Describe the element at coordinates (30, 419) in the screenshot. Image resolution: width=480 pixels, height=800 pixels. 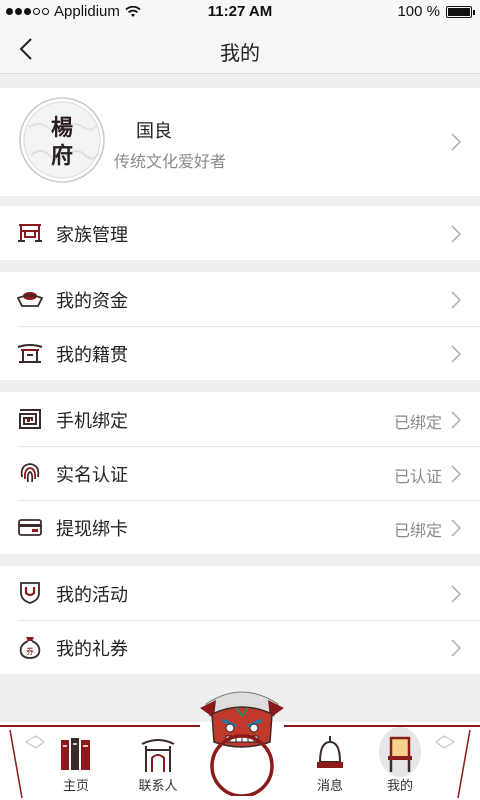
I see `spiral-pattern-icon` at that location.